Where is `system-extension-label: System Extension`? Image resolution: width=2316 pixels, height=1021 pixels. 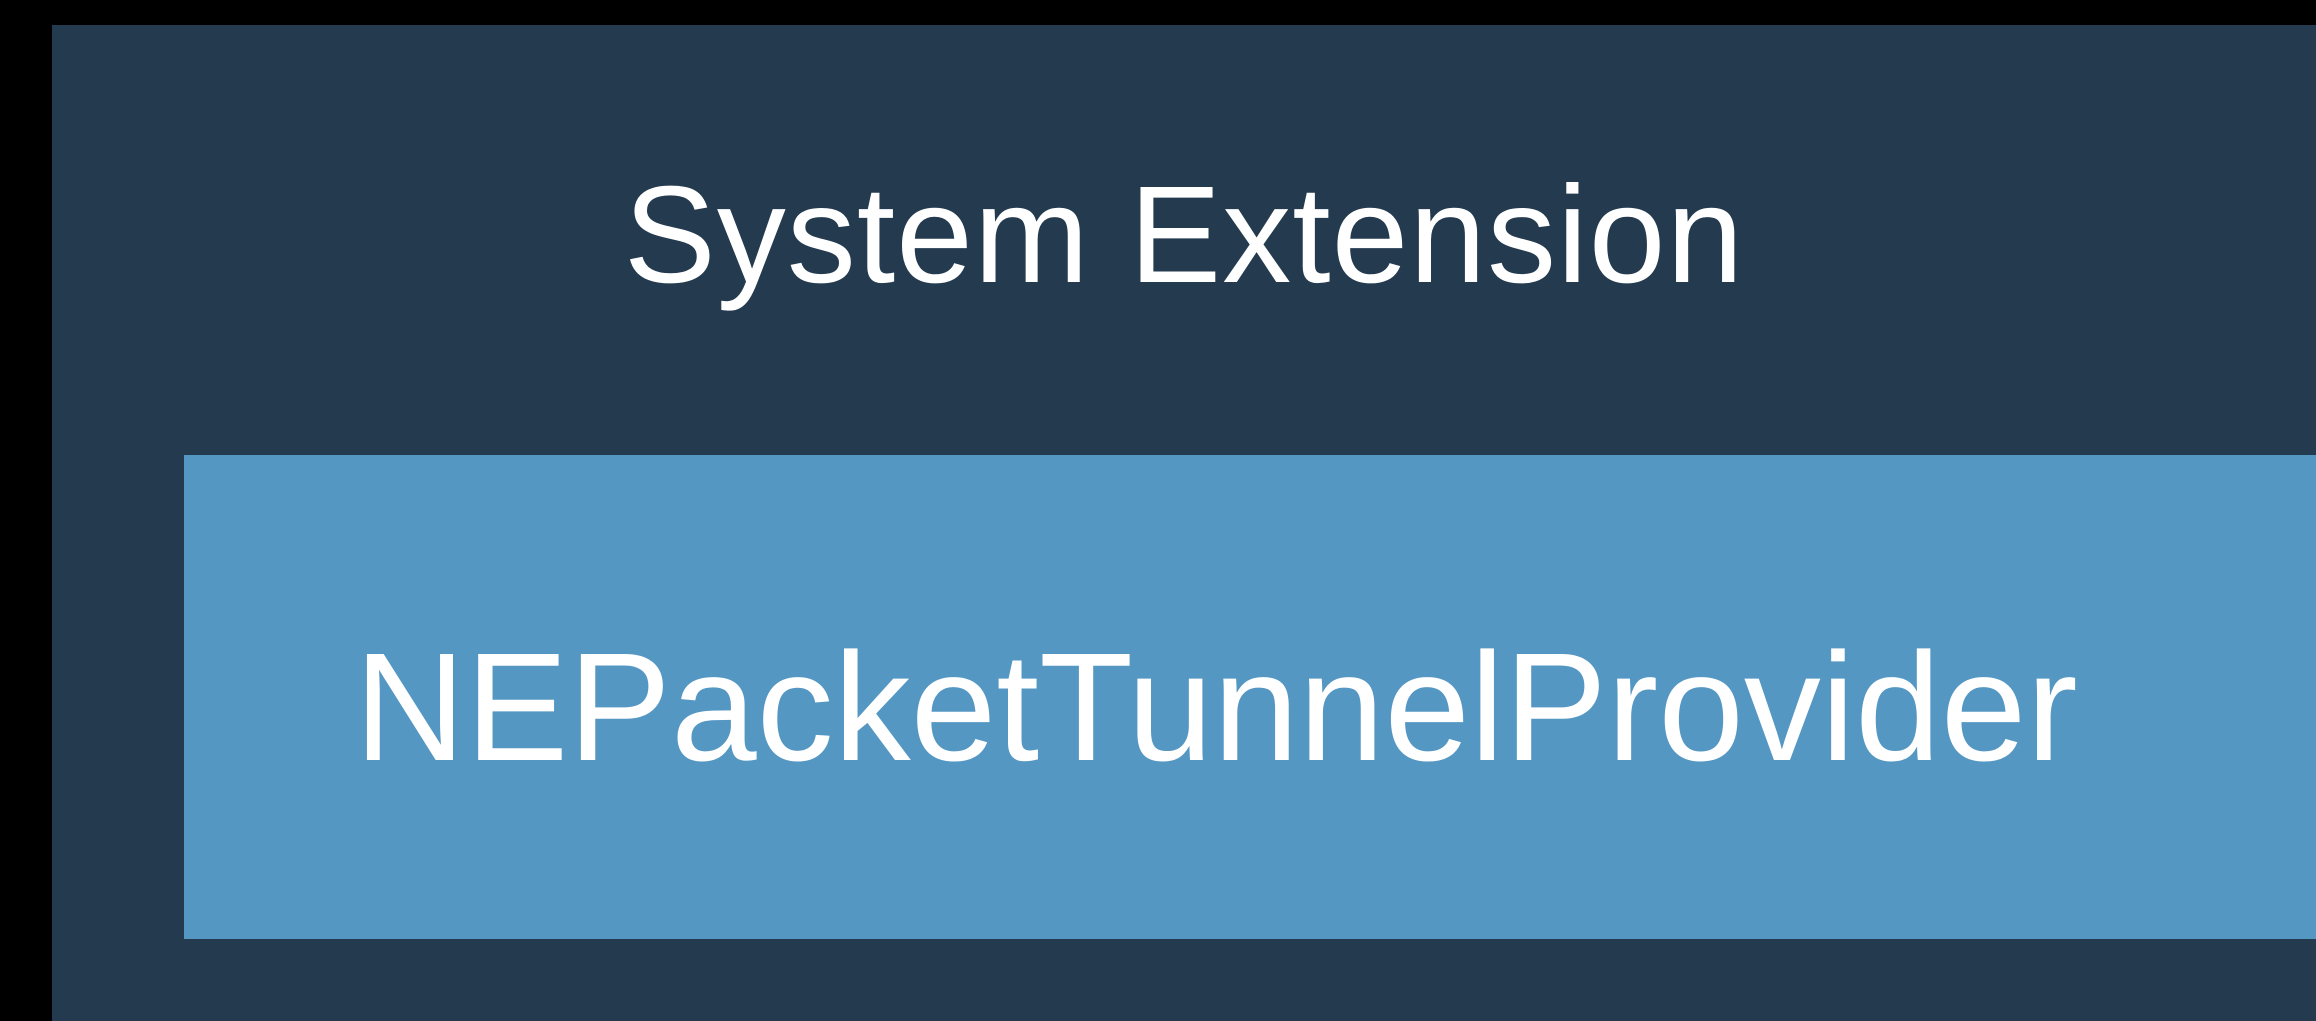
system-extension-label: System Extension is located at coordinates (1184, 235).